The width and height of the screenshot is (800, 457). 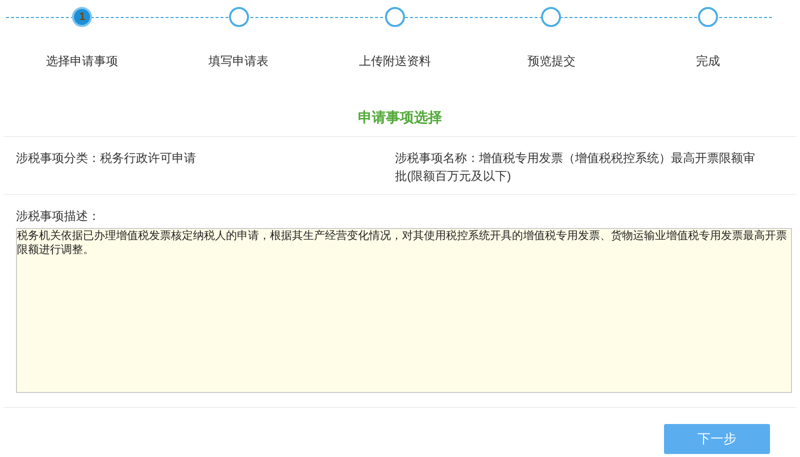 I want to click on step-label: 完成, so click(x=708, y=61).